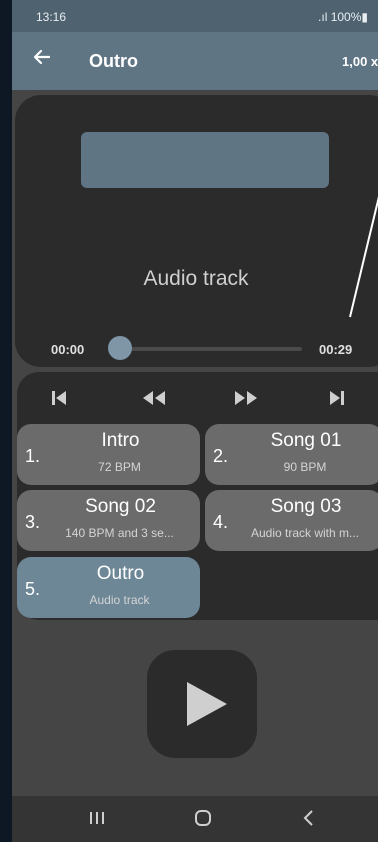 The height and width of the screenshot is (842, 378). I want to click on seek-bar, so click(209, 349).